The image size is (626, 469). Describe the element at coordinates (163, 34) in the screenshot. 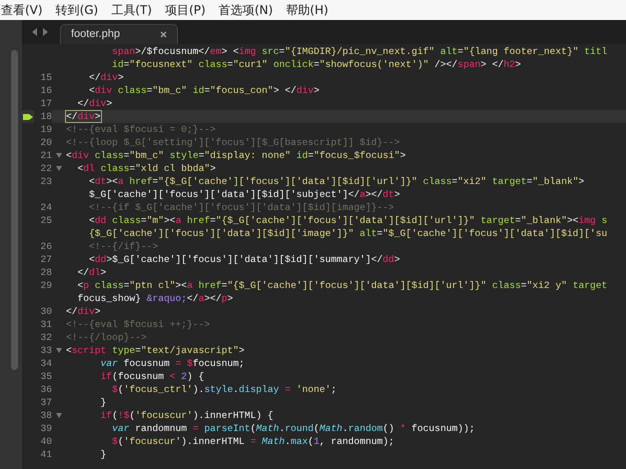

I see `close-icon` at that location.